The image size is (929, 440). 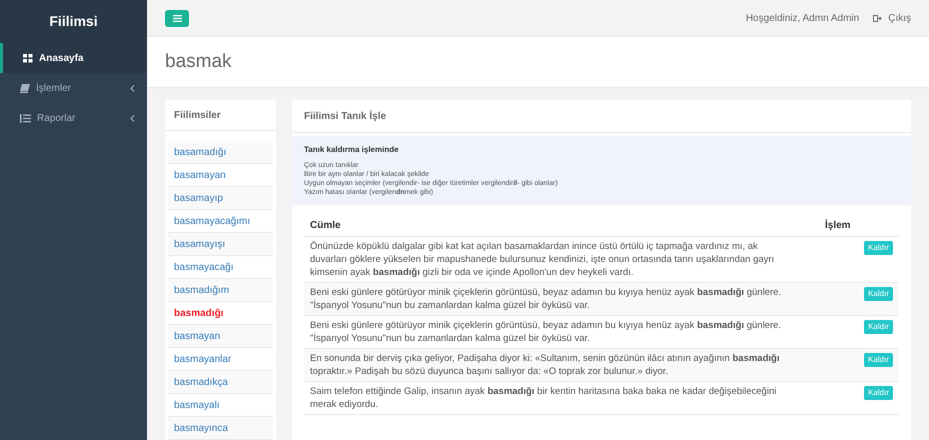 I want to click on word-link: basamayıp, so click(x=220, y=198).